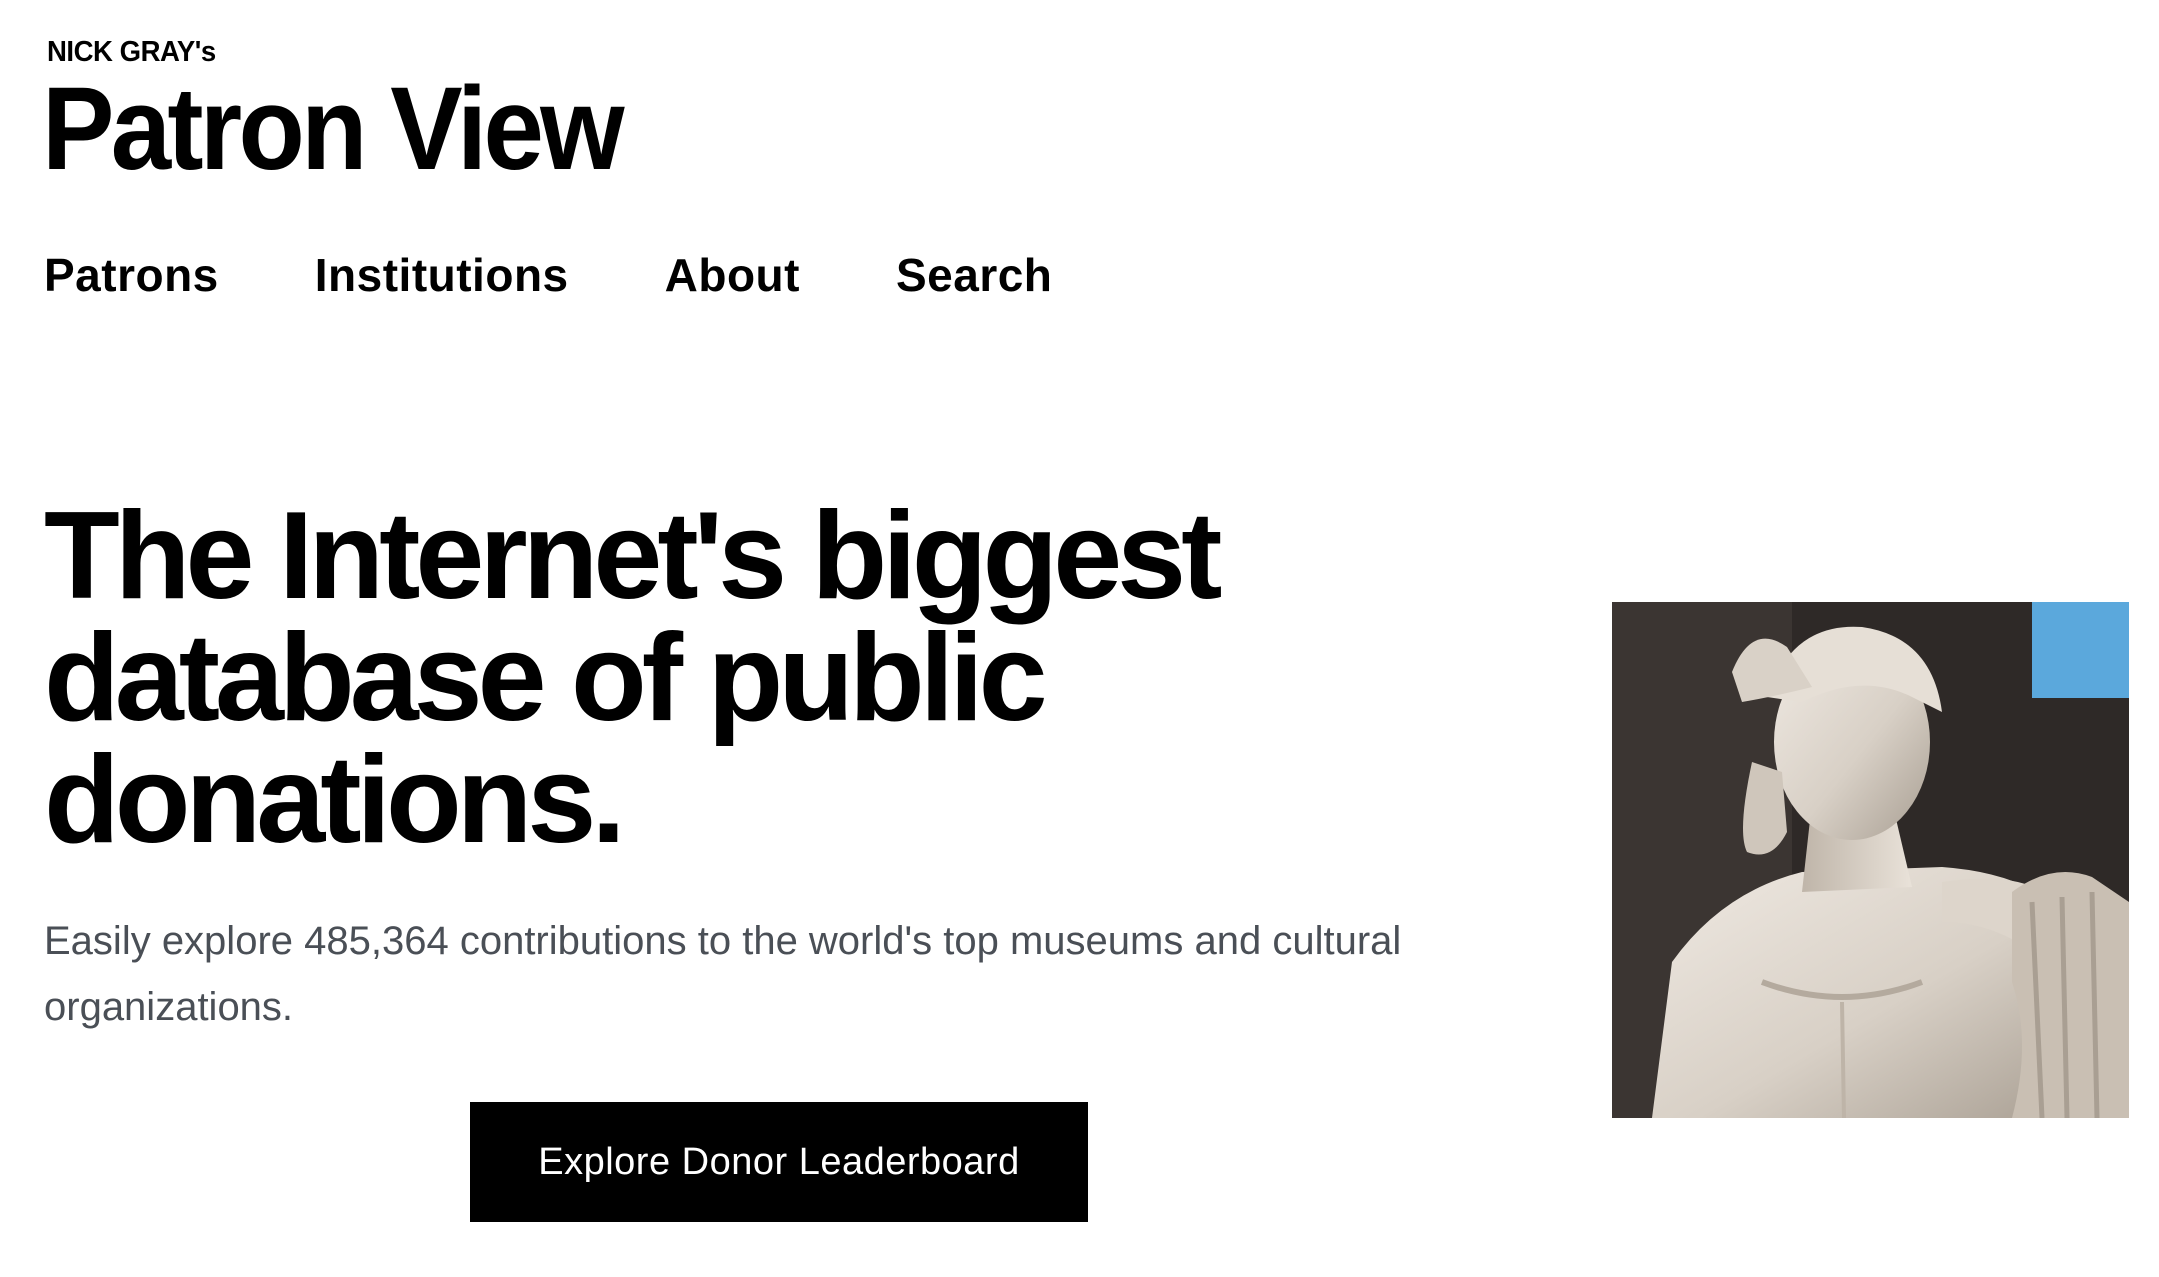 The image size is (2159, 1277). What do you see at coordinates (131, 275) in the screenshot?
I see `nav-item-patrons: Patrons` at bounding box center [131, 275].